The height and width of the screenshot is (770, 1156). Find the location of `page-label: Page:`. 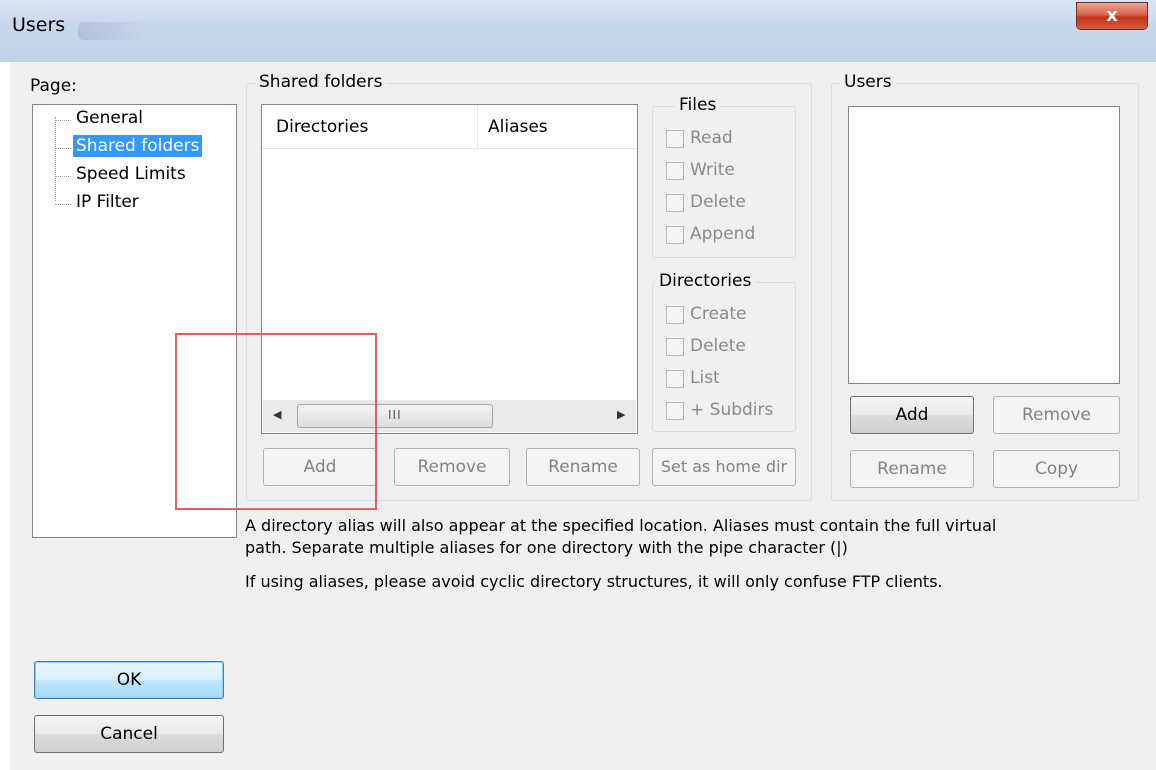

page-label: Page: is located at coordinates (53, 86).